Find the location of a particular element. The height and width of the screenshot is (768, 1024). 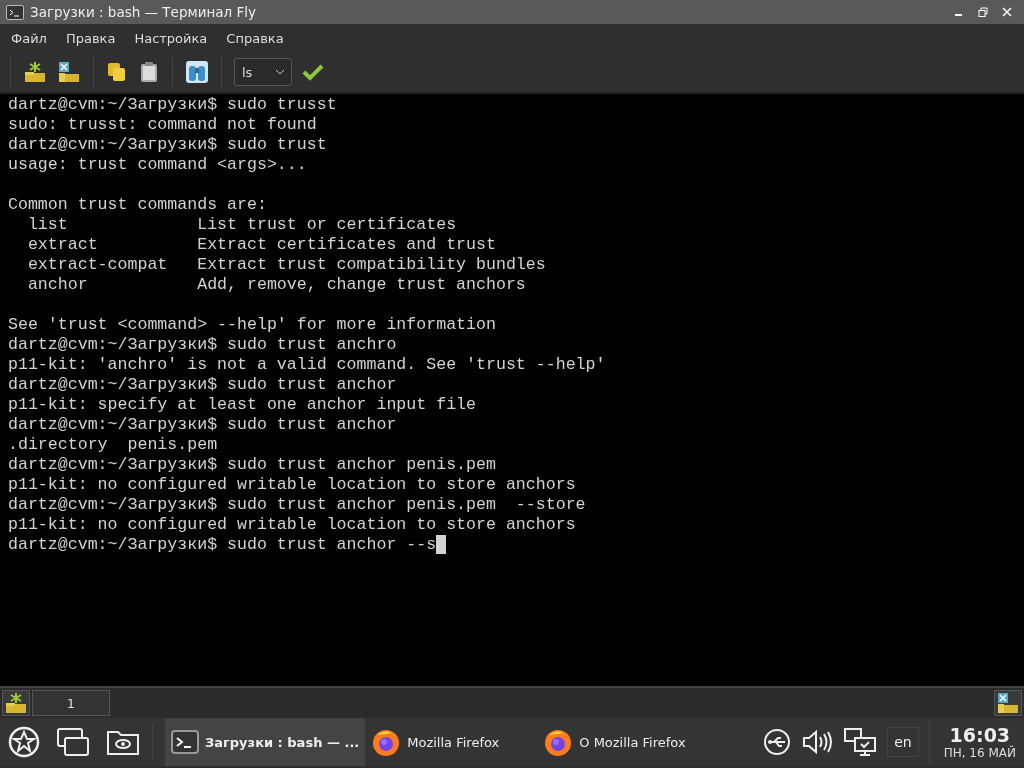

folder-star-icon is located at coordinates (35, 72).